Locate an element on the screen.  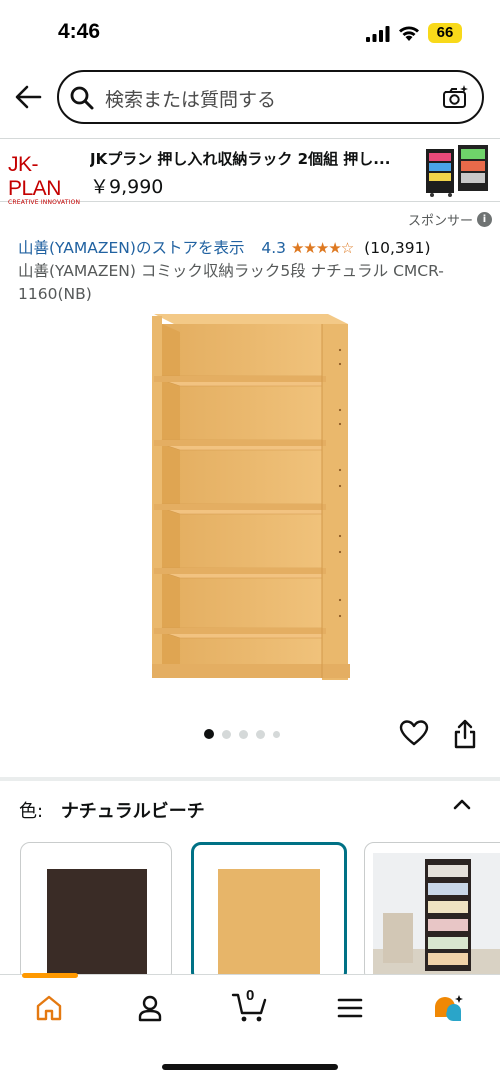
status-time: 4:46 is located at coordinates (79, 31).